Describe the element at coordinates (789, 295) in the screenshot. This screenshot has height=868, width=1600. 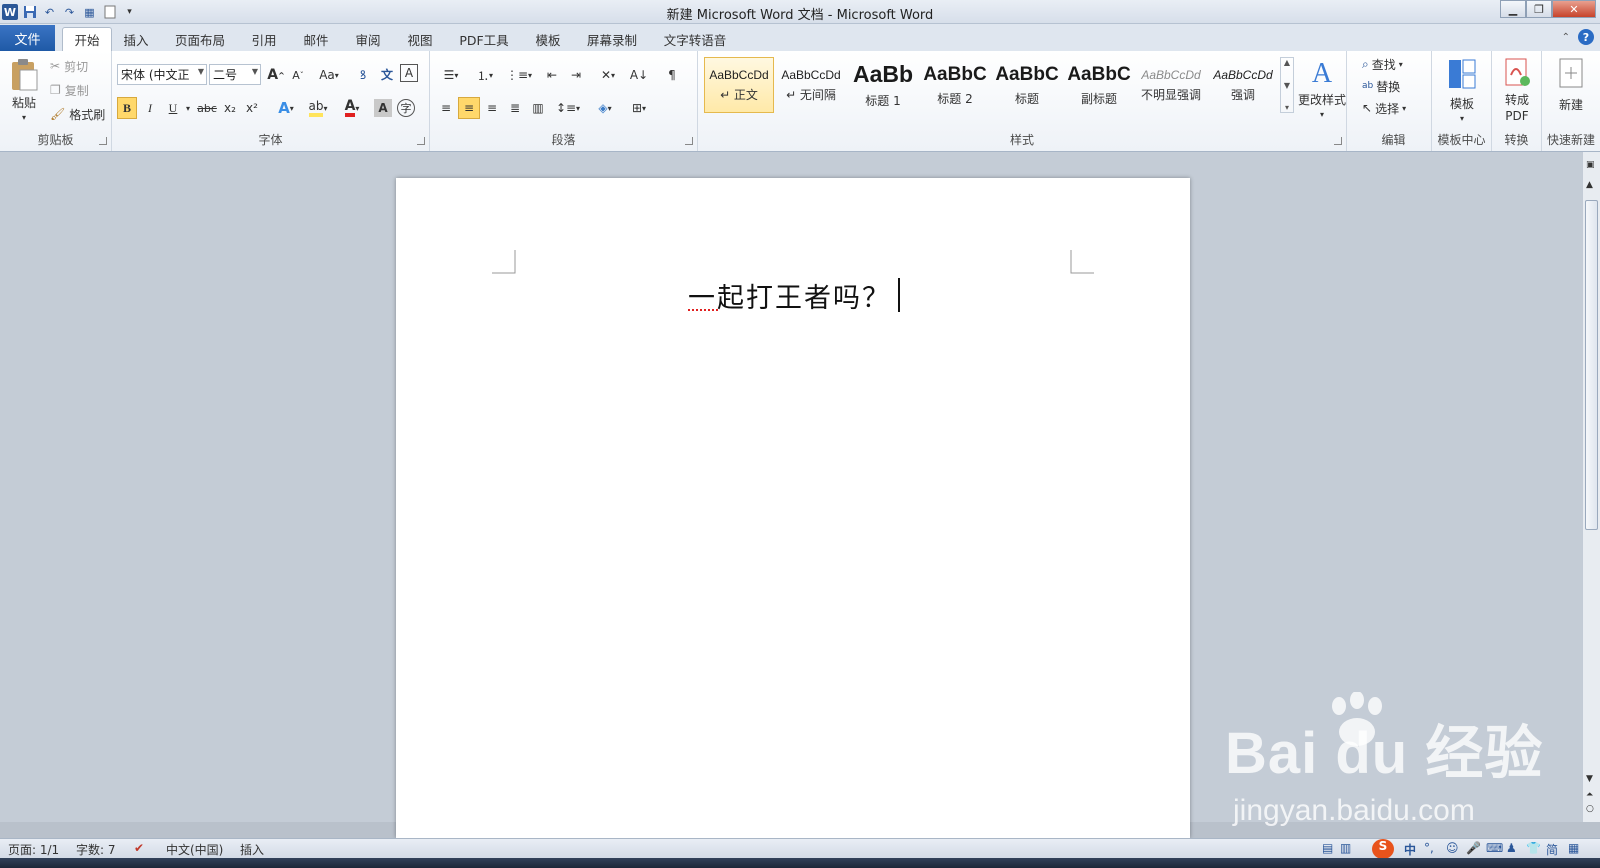
I see `document-text: 一起打王者吗？` at that location.